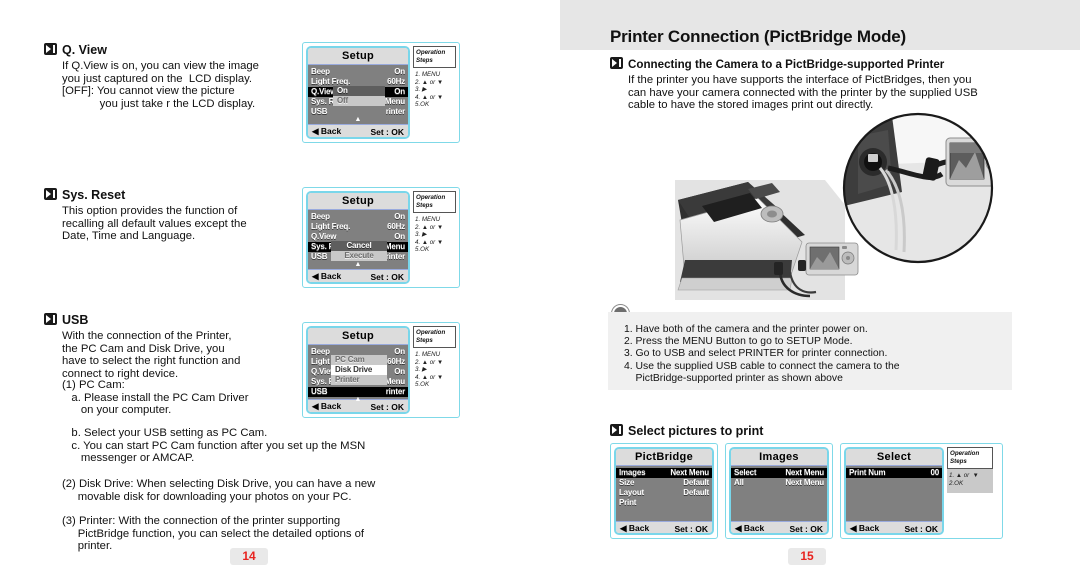 The height and width of the screenshot is (586, 1080). I want to click on printer-camera-photo-svg, so click(834, 206).